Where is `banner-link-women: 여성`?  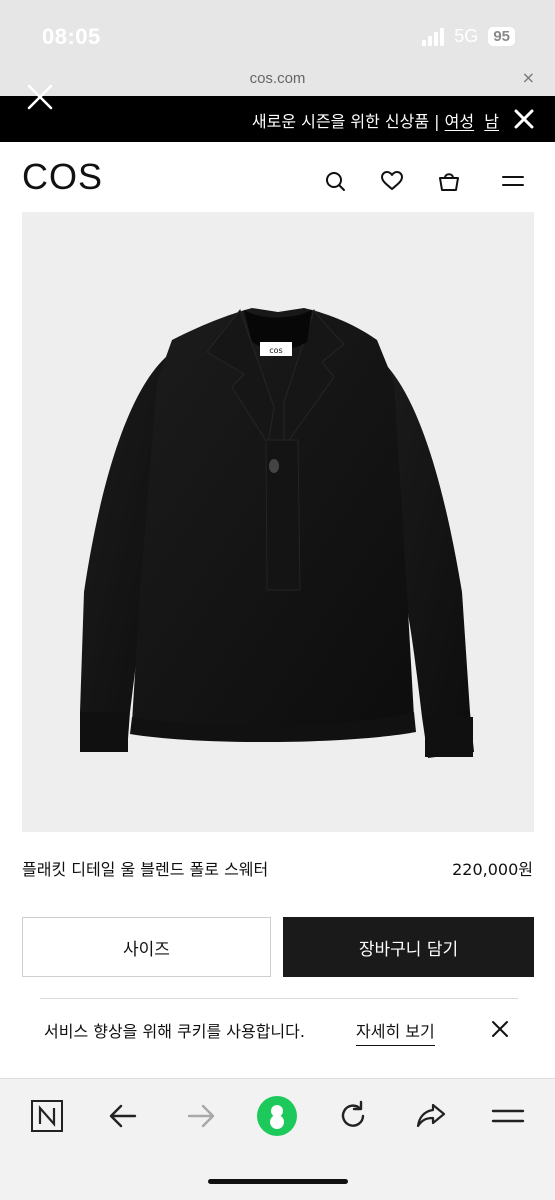 banner-link-women: 여성 is located at coordinates (459, 121).